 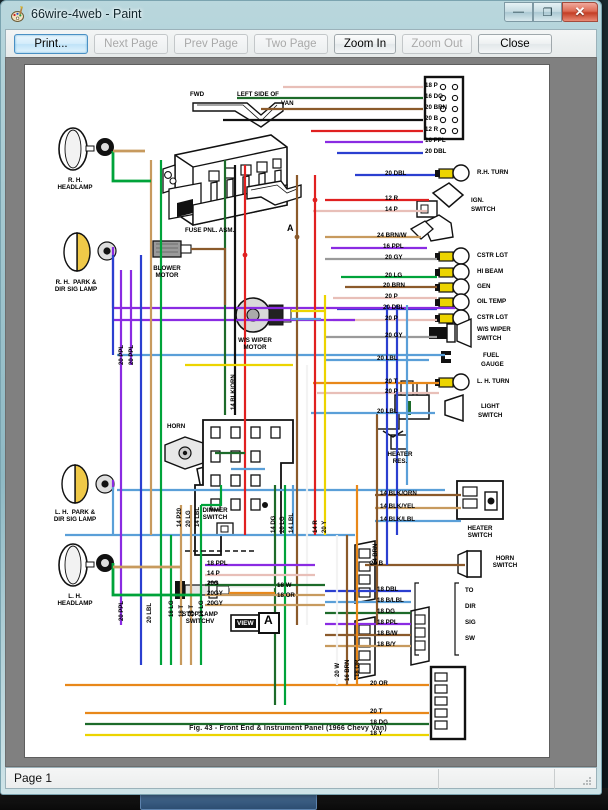 I want to click on wire-callout-vertical: 14 BRN, so click(x=376, y=554).